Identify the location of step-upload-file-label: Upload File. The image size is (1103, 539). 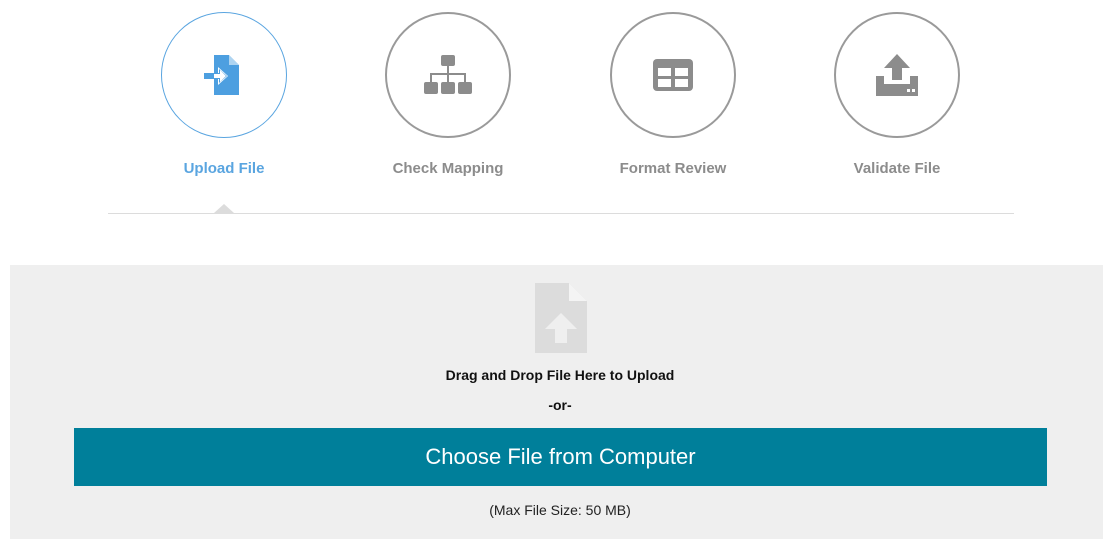
(224, 168).